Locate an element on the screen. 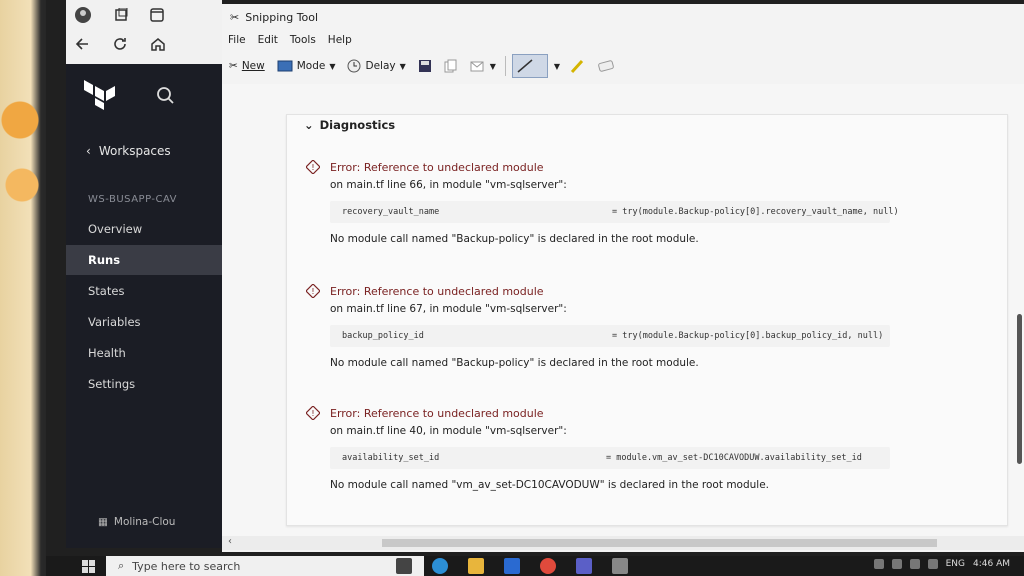  chevron-down-icon: ⌄ is located at coordinates (309, 125).